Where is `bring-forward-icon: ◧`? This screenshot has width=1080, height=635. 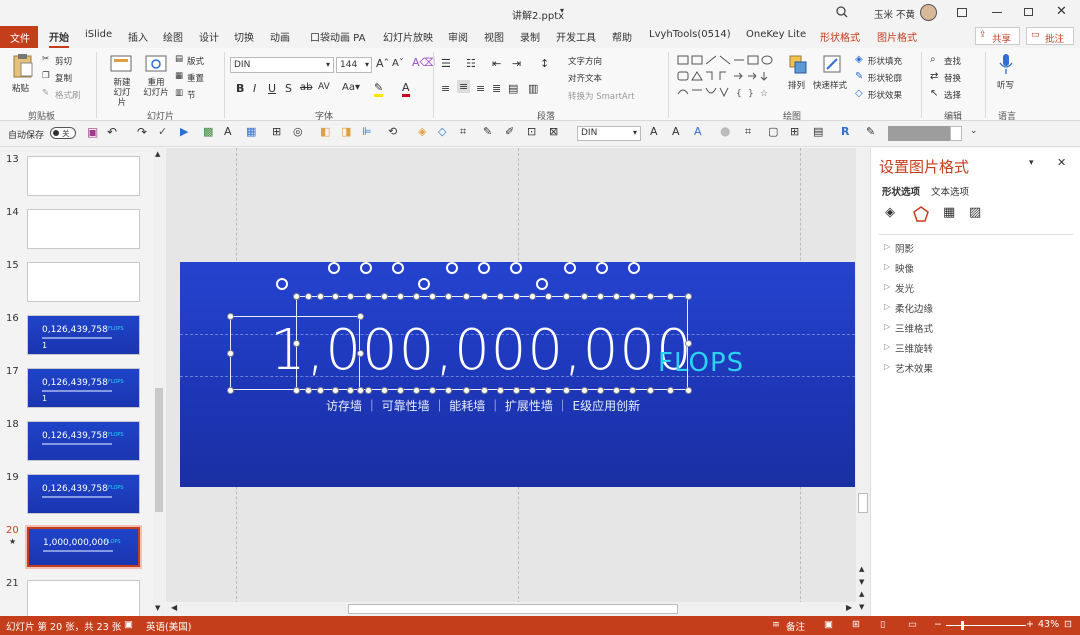 bring-forward-icon: ◧ is located at coordinates (325, 131).